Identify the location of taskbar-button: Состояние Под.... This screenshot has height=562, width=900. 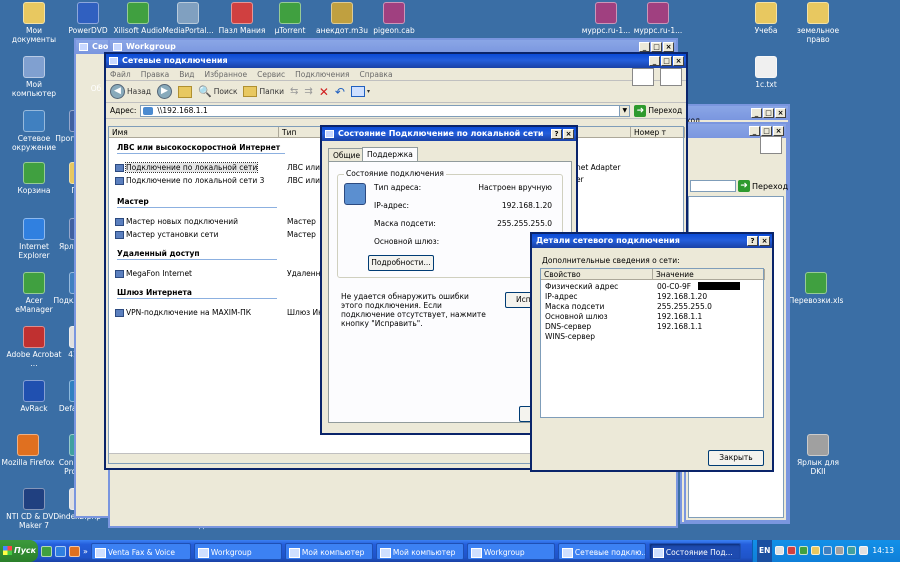
(694, 551).